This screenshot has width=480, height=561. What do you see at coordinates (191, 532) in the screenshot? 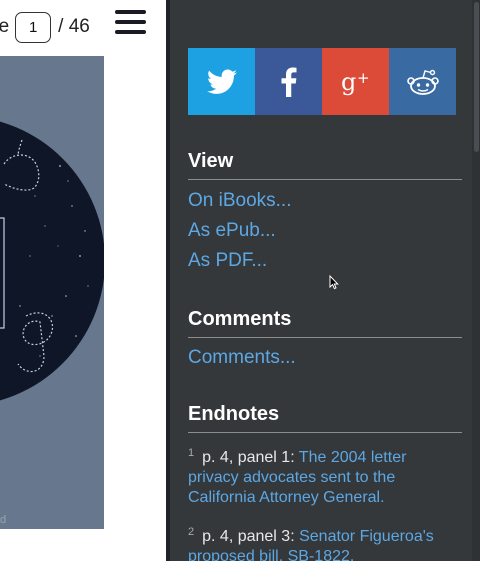
I see `endnote-number: 2` at bounding box center [191, 532].